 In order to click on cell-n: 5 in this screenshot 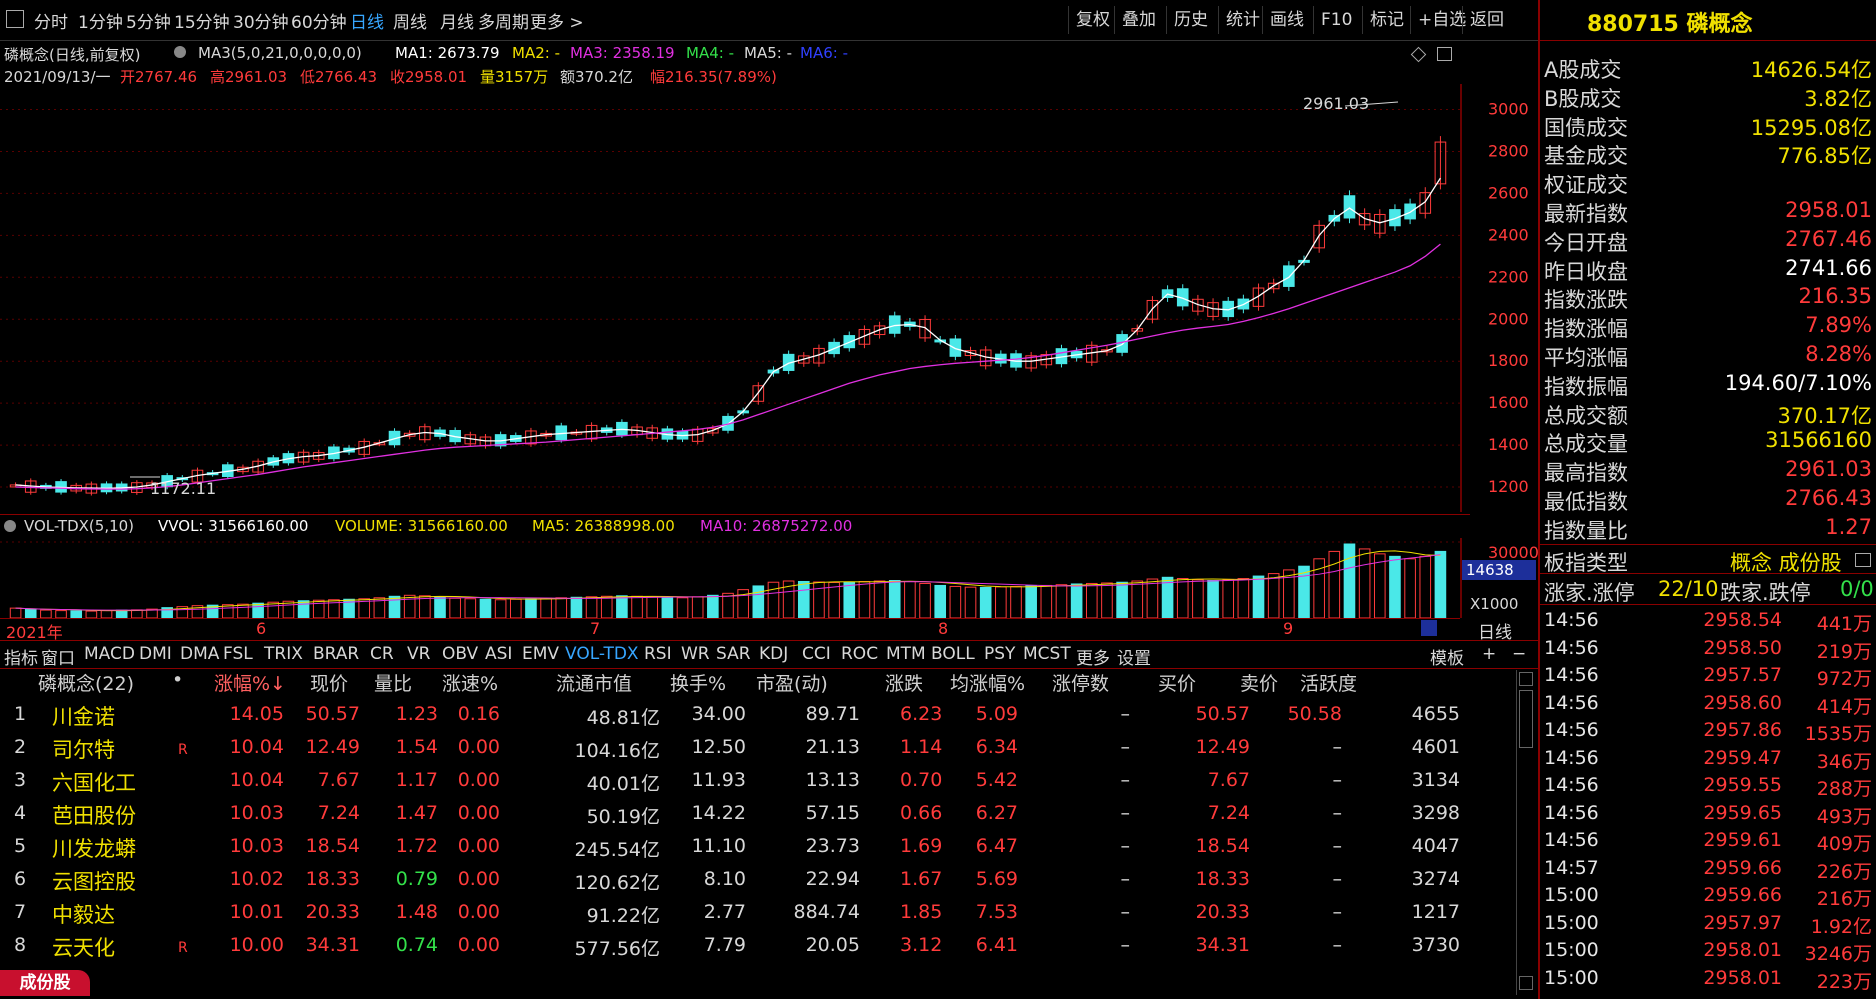, I will do `click(20, 846)`.